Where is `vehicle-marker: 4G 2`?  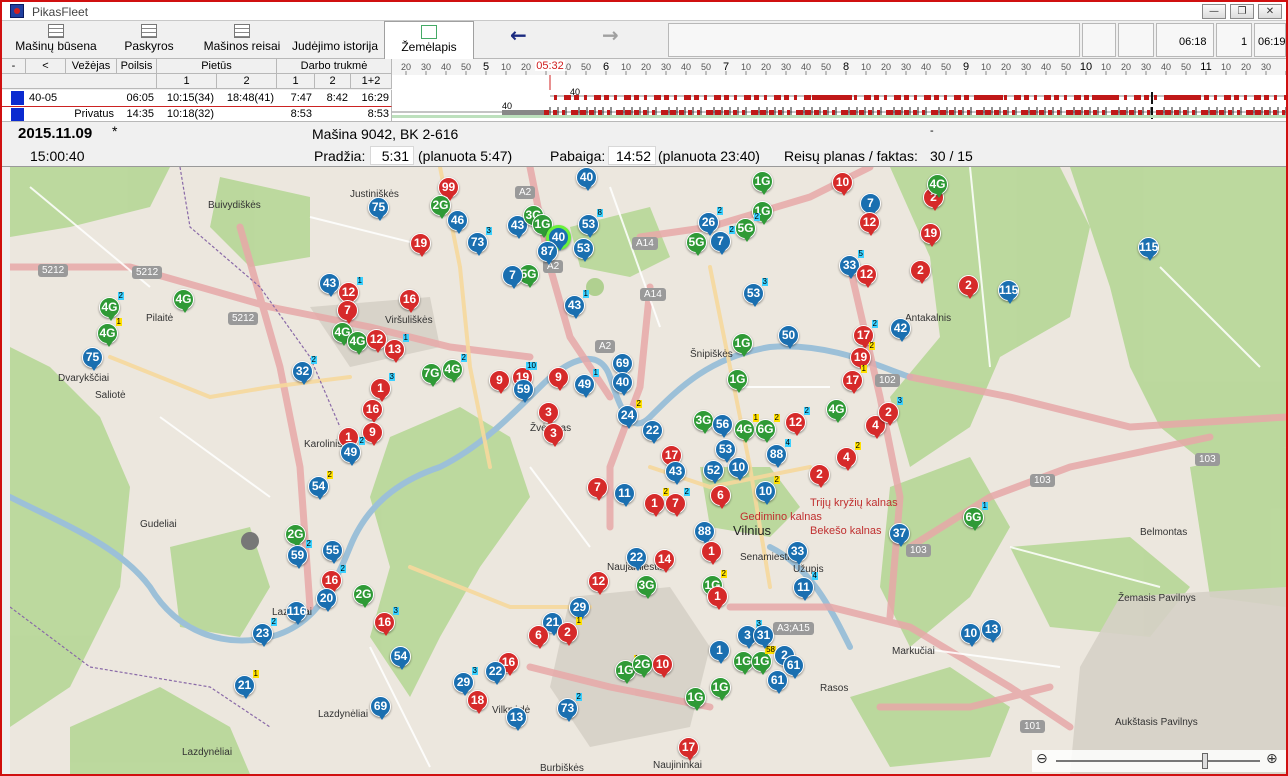
vehicle-marker: 4G 2 is located at coordinates (111, 306).